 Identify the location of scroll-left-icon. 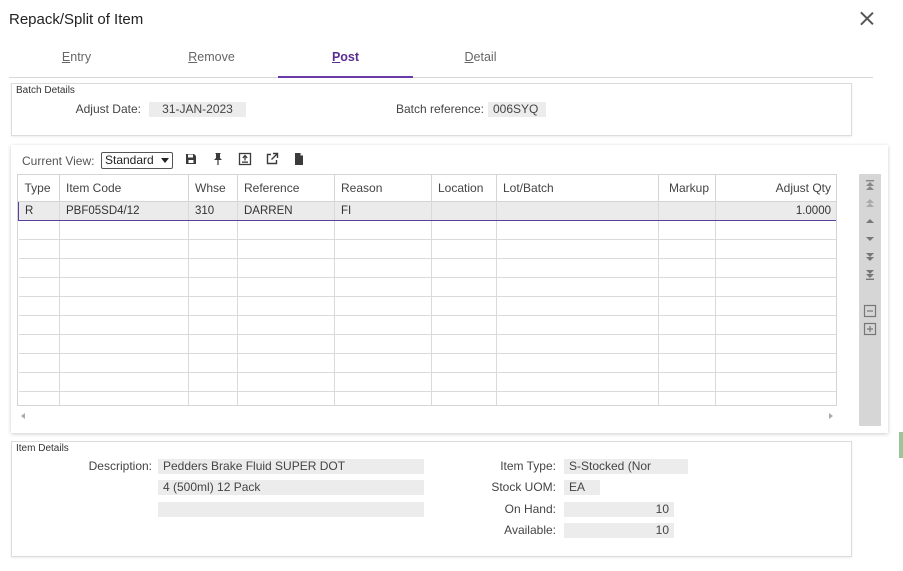
(23, 416).